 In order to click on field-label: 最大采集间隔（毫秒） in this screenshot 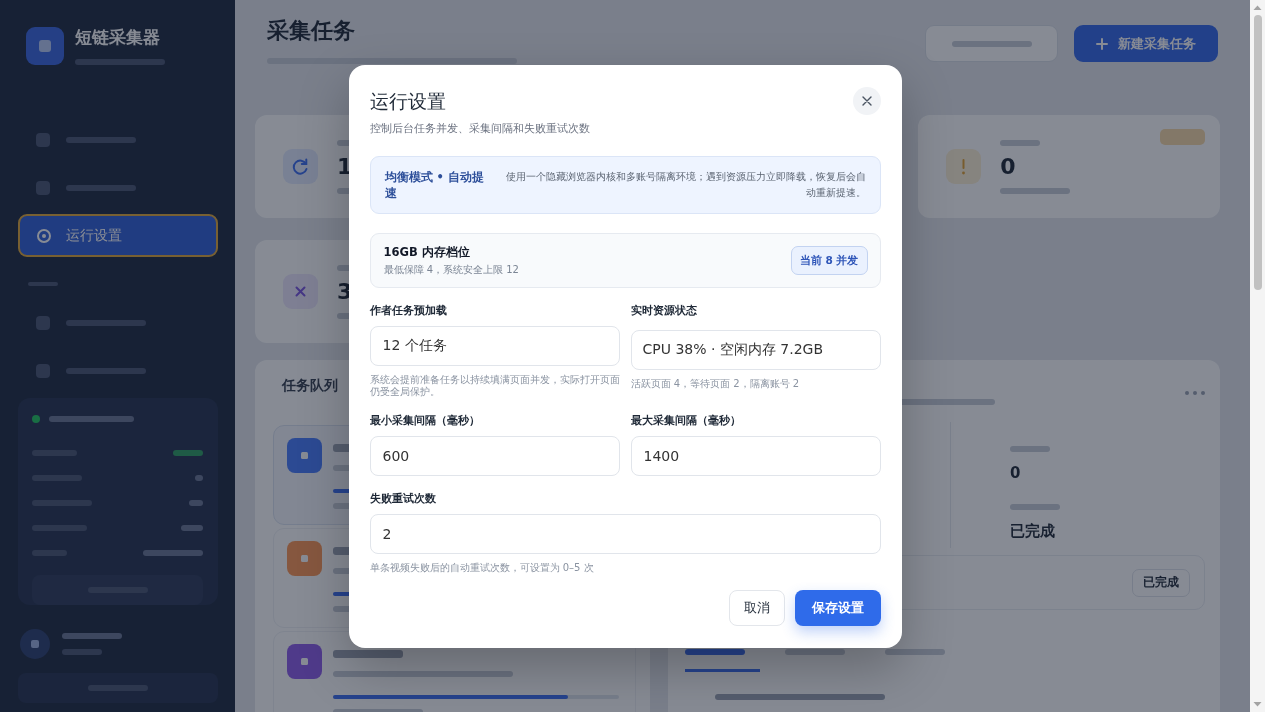, I will do `click(685, 420)`.